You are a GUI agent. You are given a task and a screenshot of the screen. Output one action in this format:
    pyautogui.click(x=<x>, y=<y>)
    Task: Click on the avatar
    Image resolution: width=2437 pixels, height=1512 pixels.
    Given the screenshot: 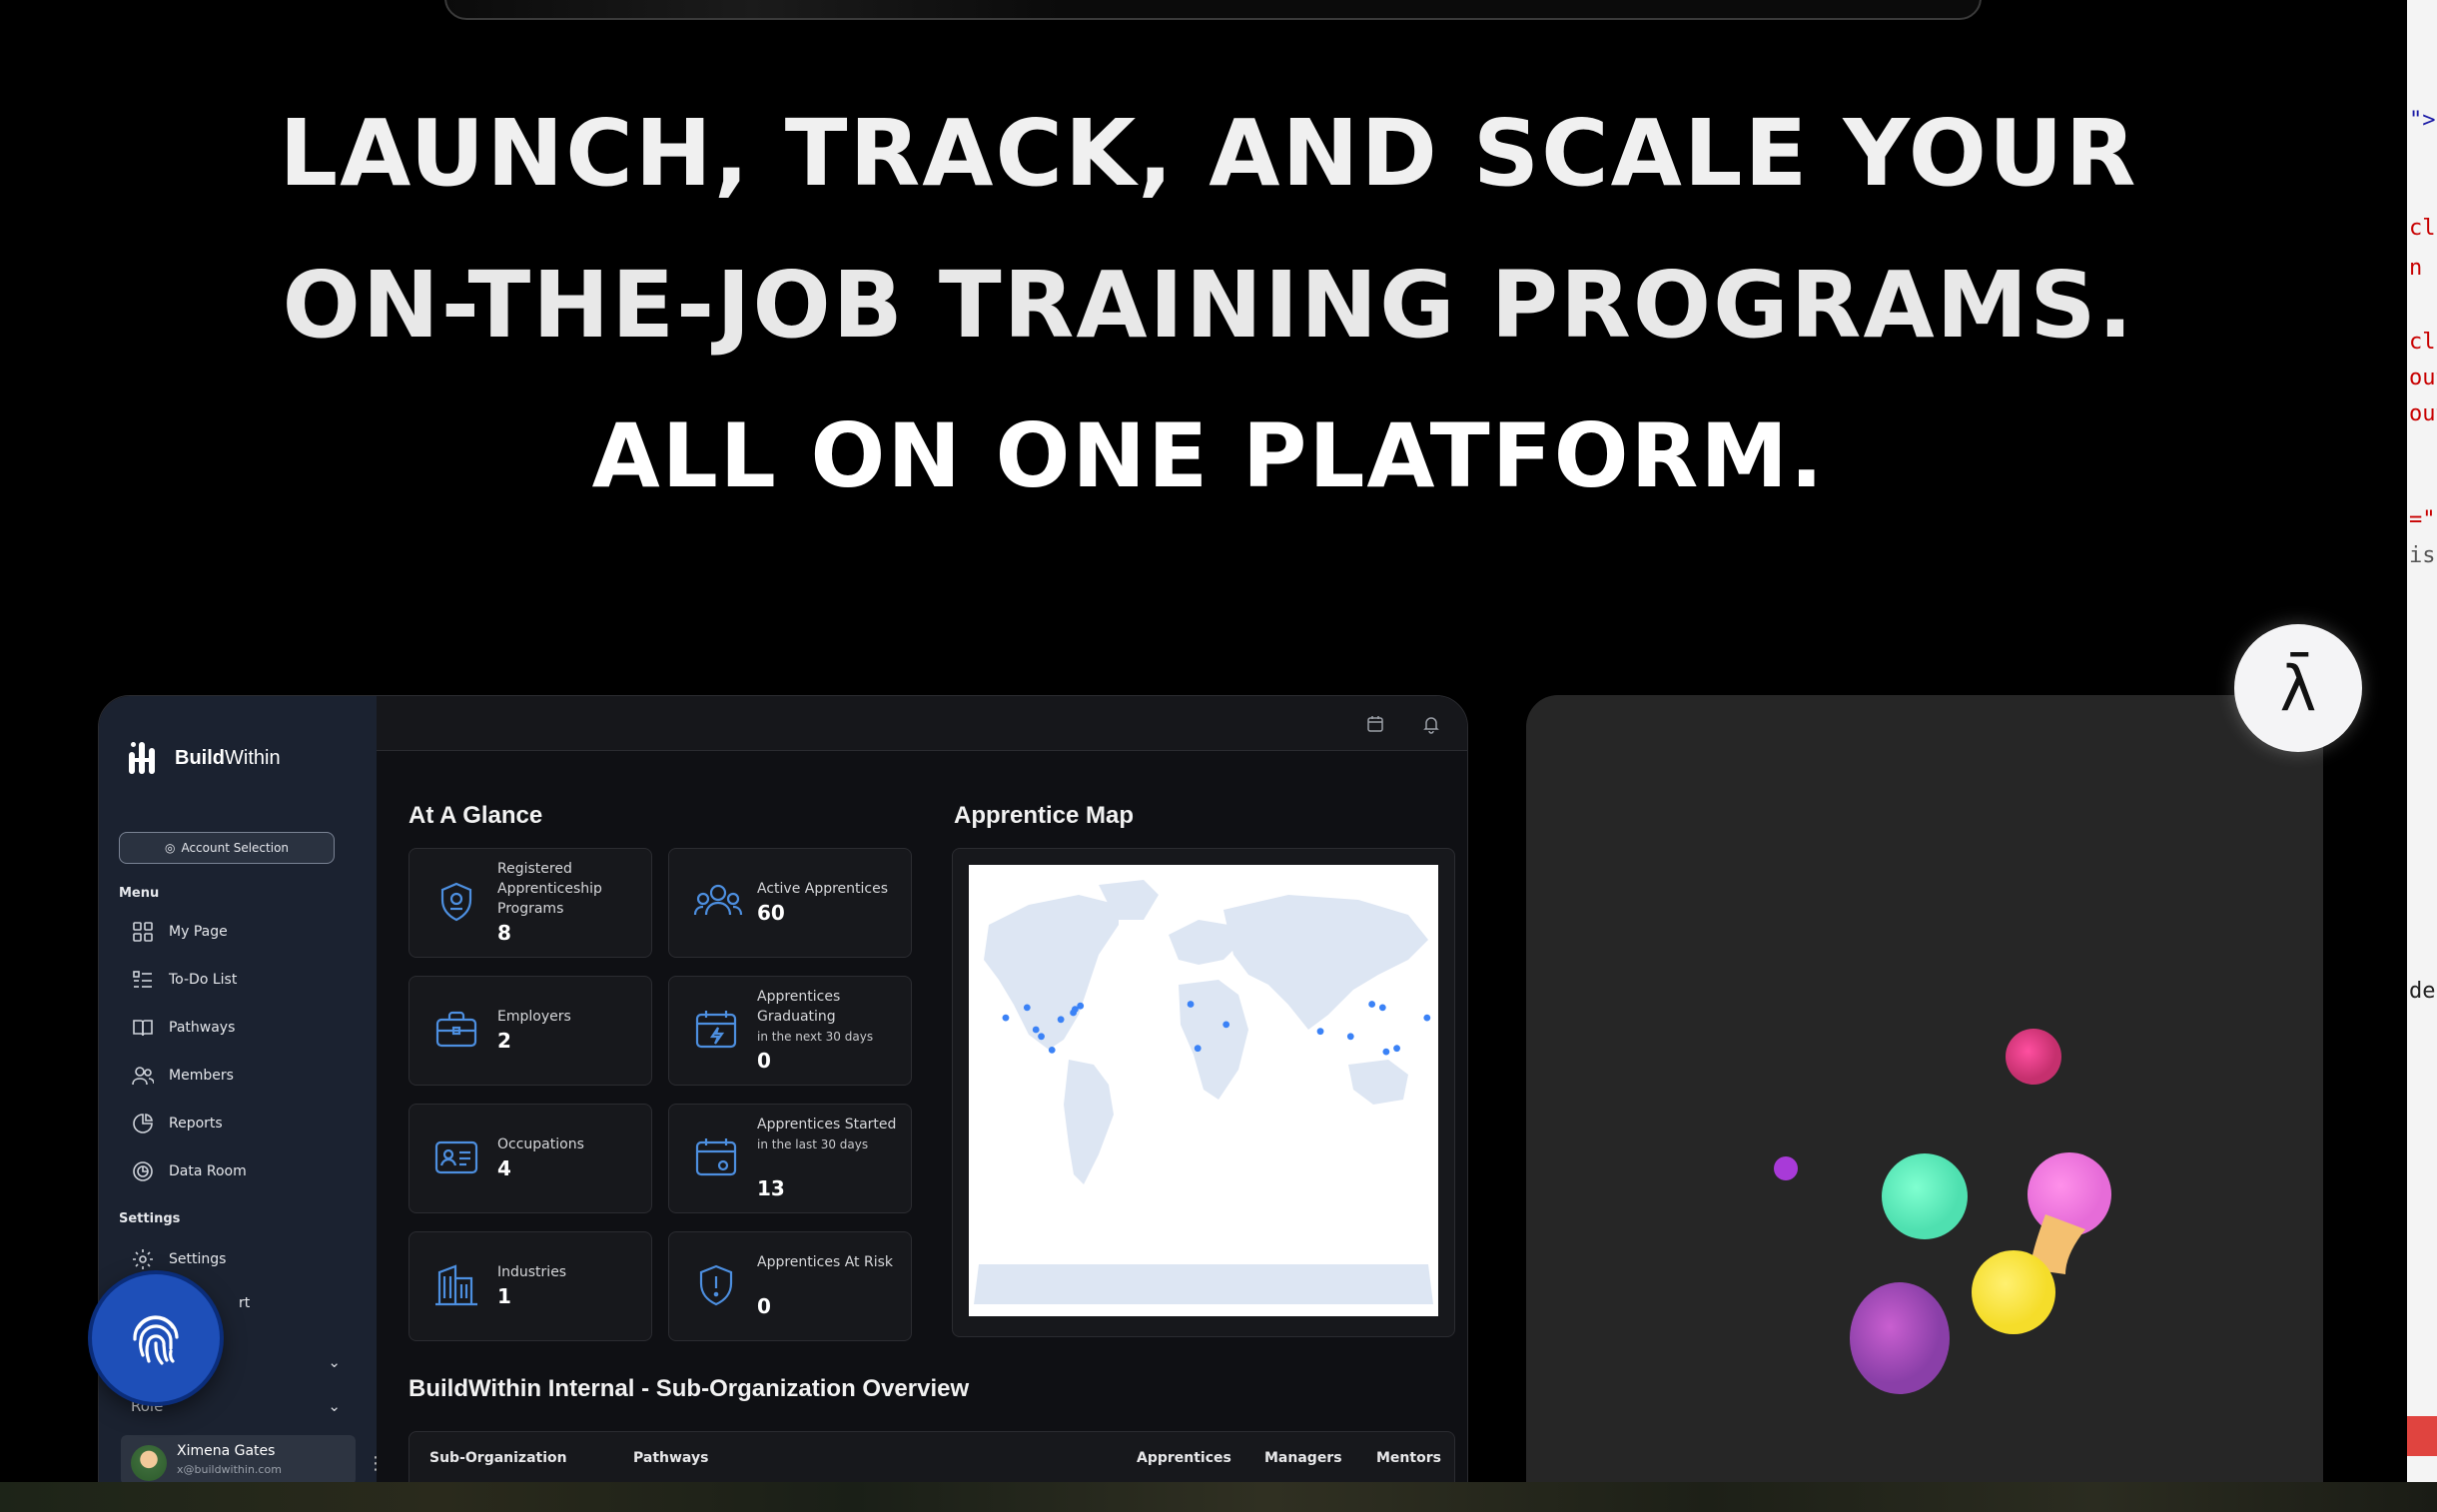 What is the action you would take?
    pyautogui.click(x=149, y=1463)
    